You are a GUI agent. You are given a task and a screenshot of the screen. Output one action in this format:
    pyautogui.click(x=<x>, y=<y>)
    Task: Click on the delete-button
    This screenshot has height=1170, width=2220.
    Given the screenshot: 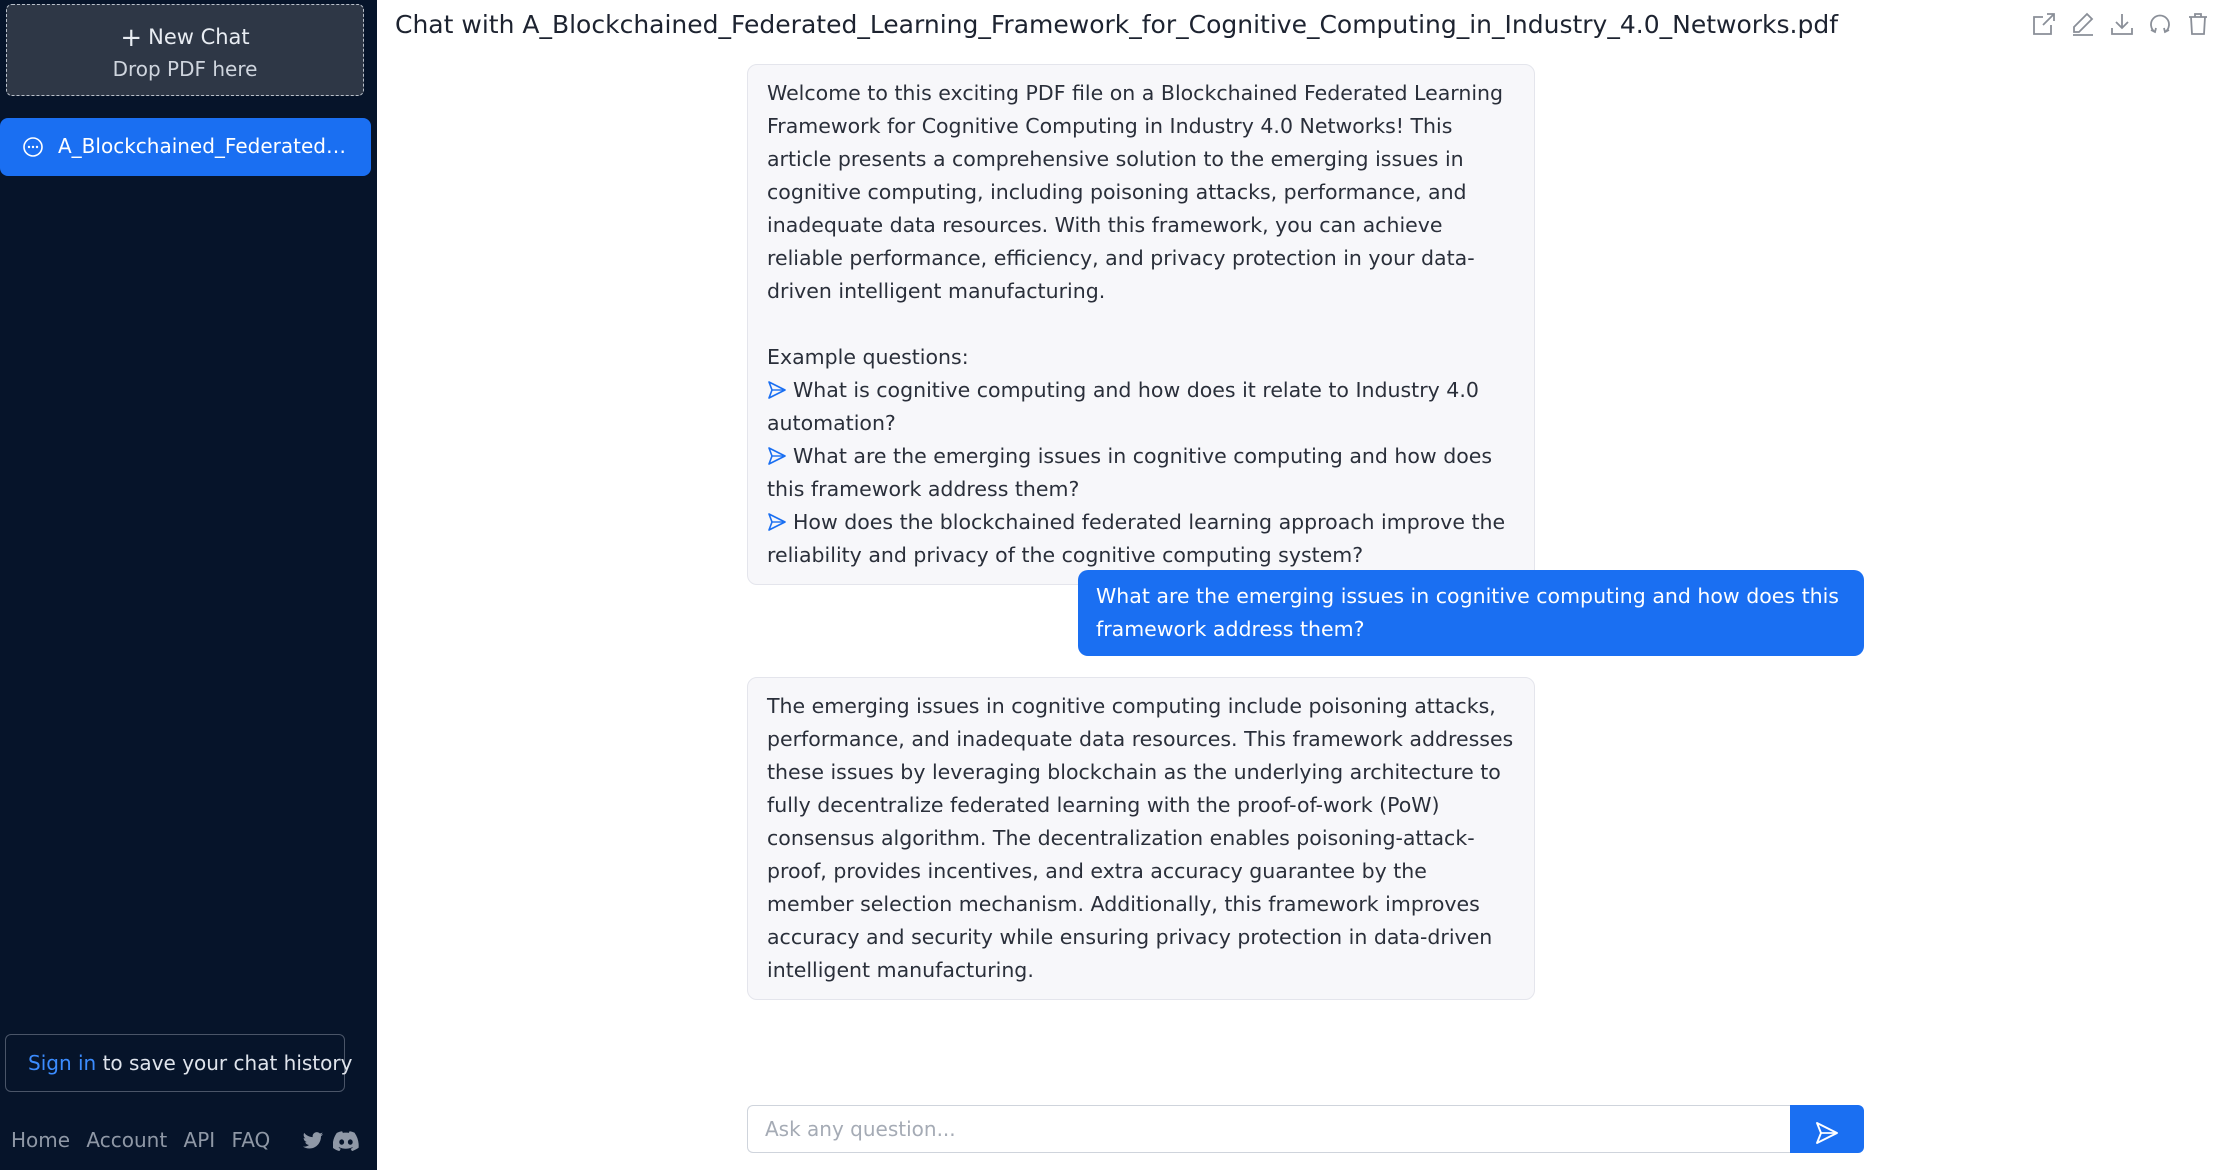 What is the action you would take?
    pyautogui.click(x=2198, y=24)
    